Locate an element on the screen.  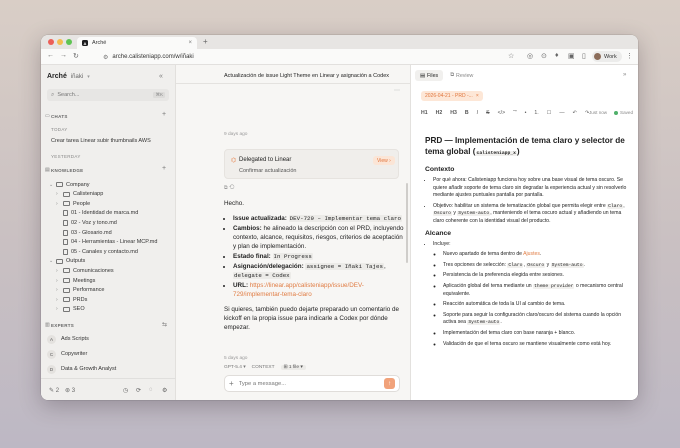
back-arrow-icon: ← is located at coordinates (50, 55).